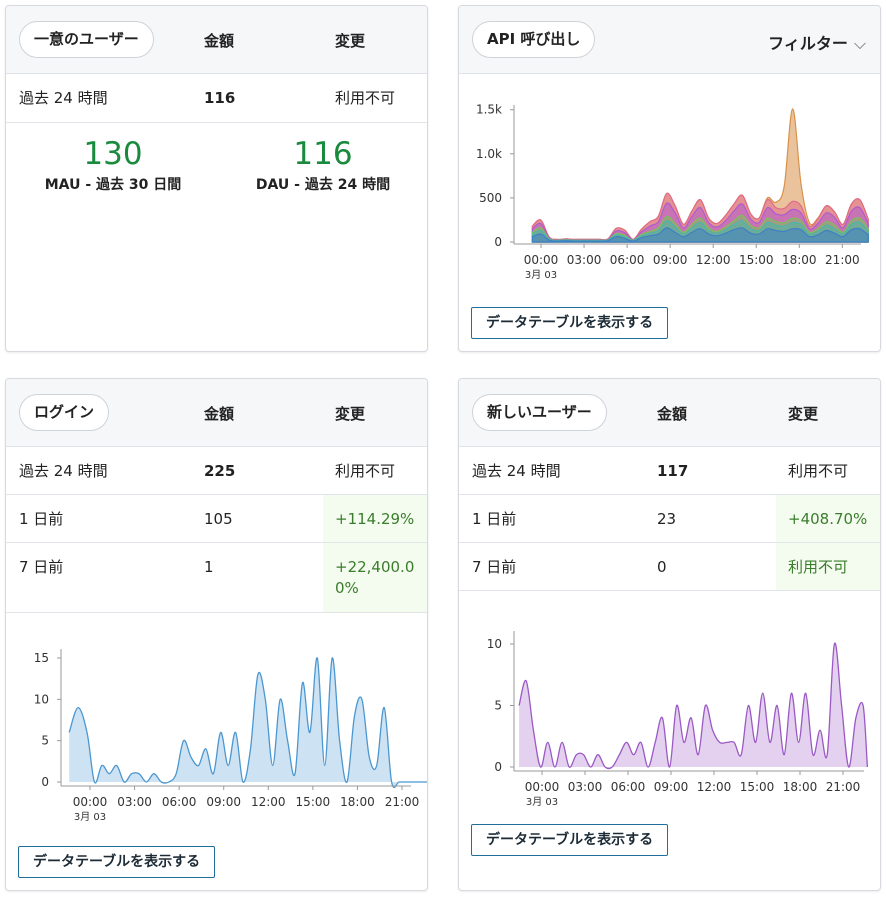 This screenshot has height=901, width=886. I want to click on table-row: 過去 24 時間 116 利用不可, so click(216, 98).